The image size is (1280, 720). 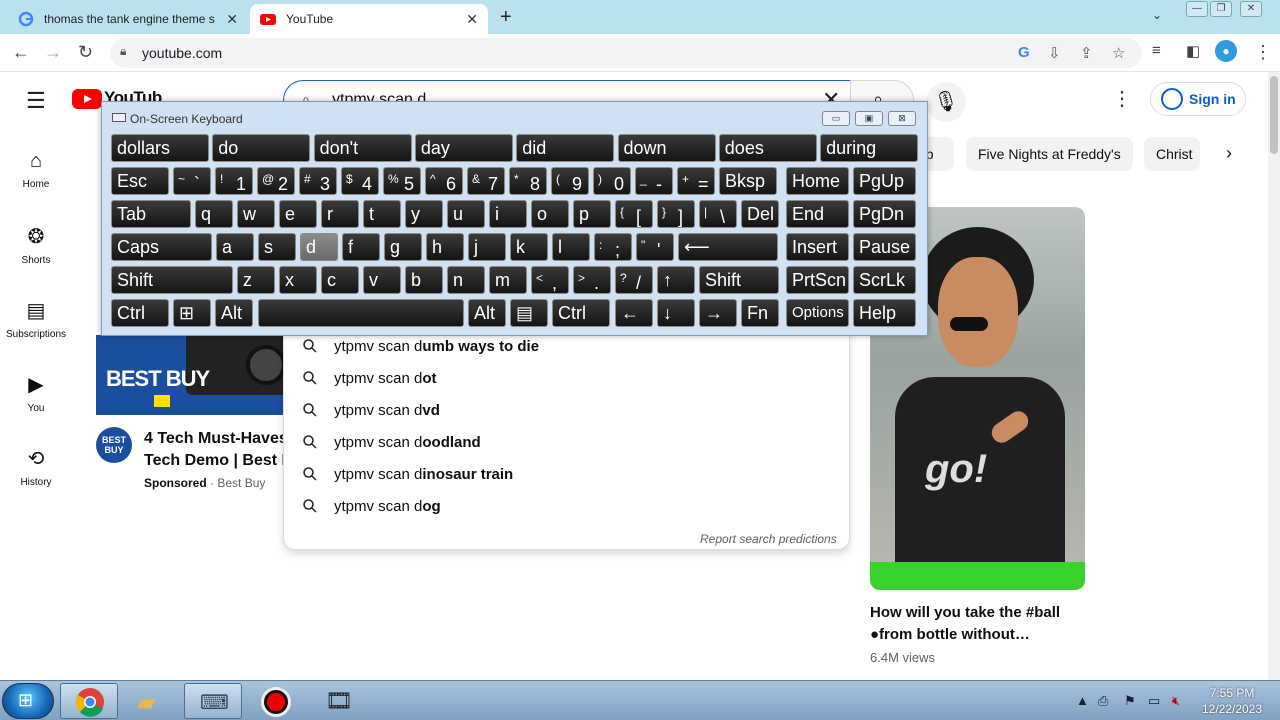 What do you see at coordinates (36, 319) in the screenshot?
I see `sidebar-item-subscriptions: ▤ Subscriptions` at bounding box center [36, 319].